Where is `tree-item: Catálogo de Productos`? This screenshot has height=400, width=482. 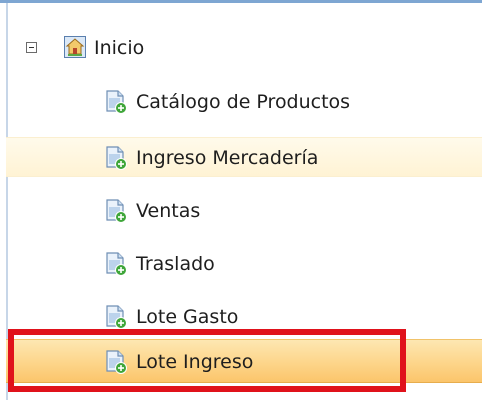 tree-item: Catálogo de Productos is located at coordinates (244, 102).